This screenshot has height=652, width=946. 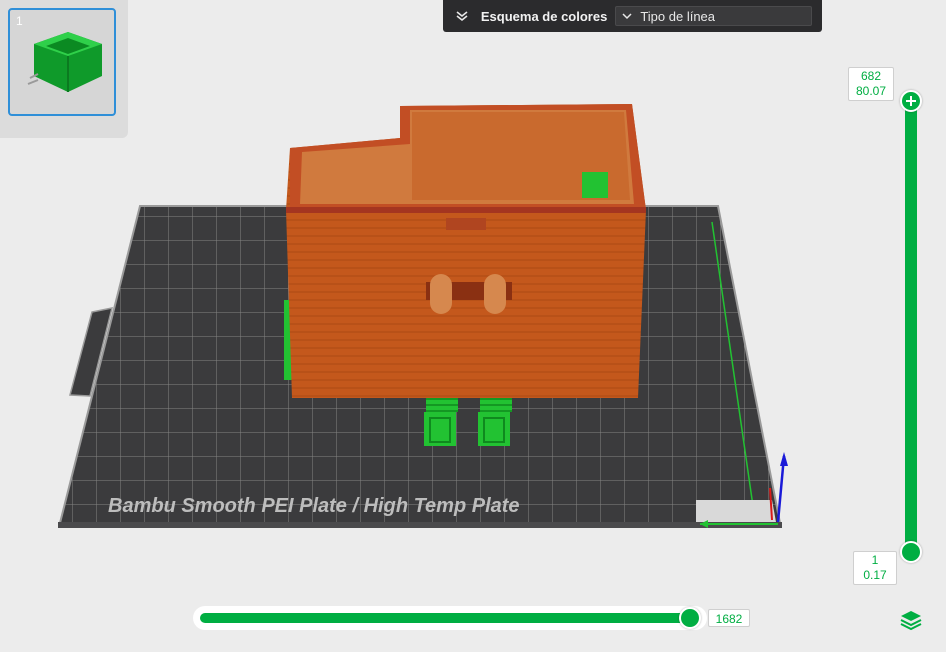 I want to click on move-slider-track, so click(x=446, y=618).